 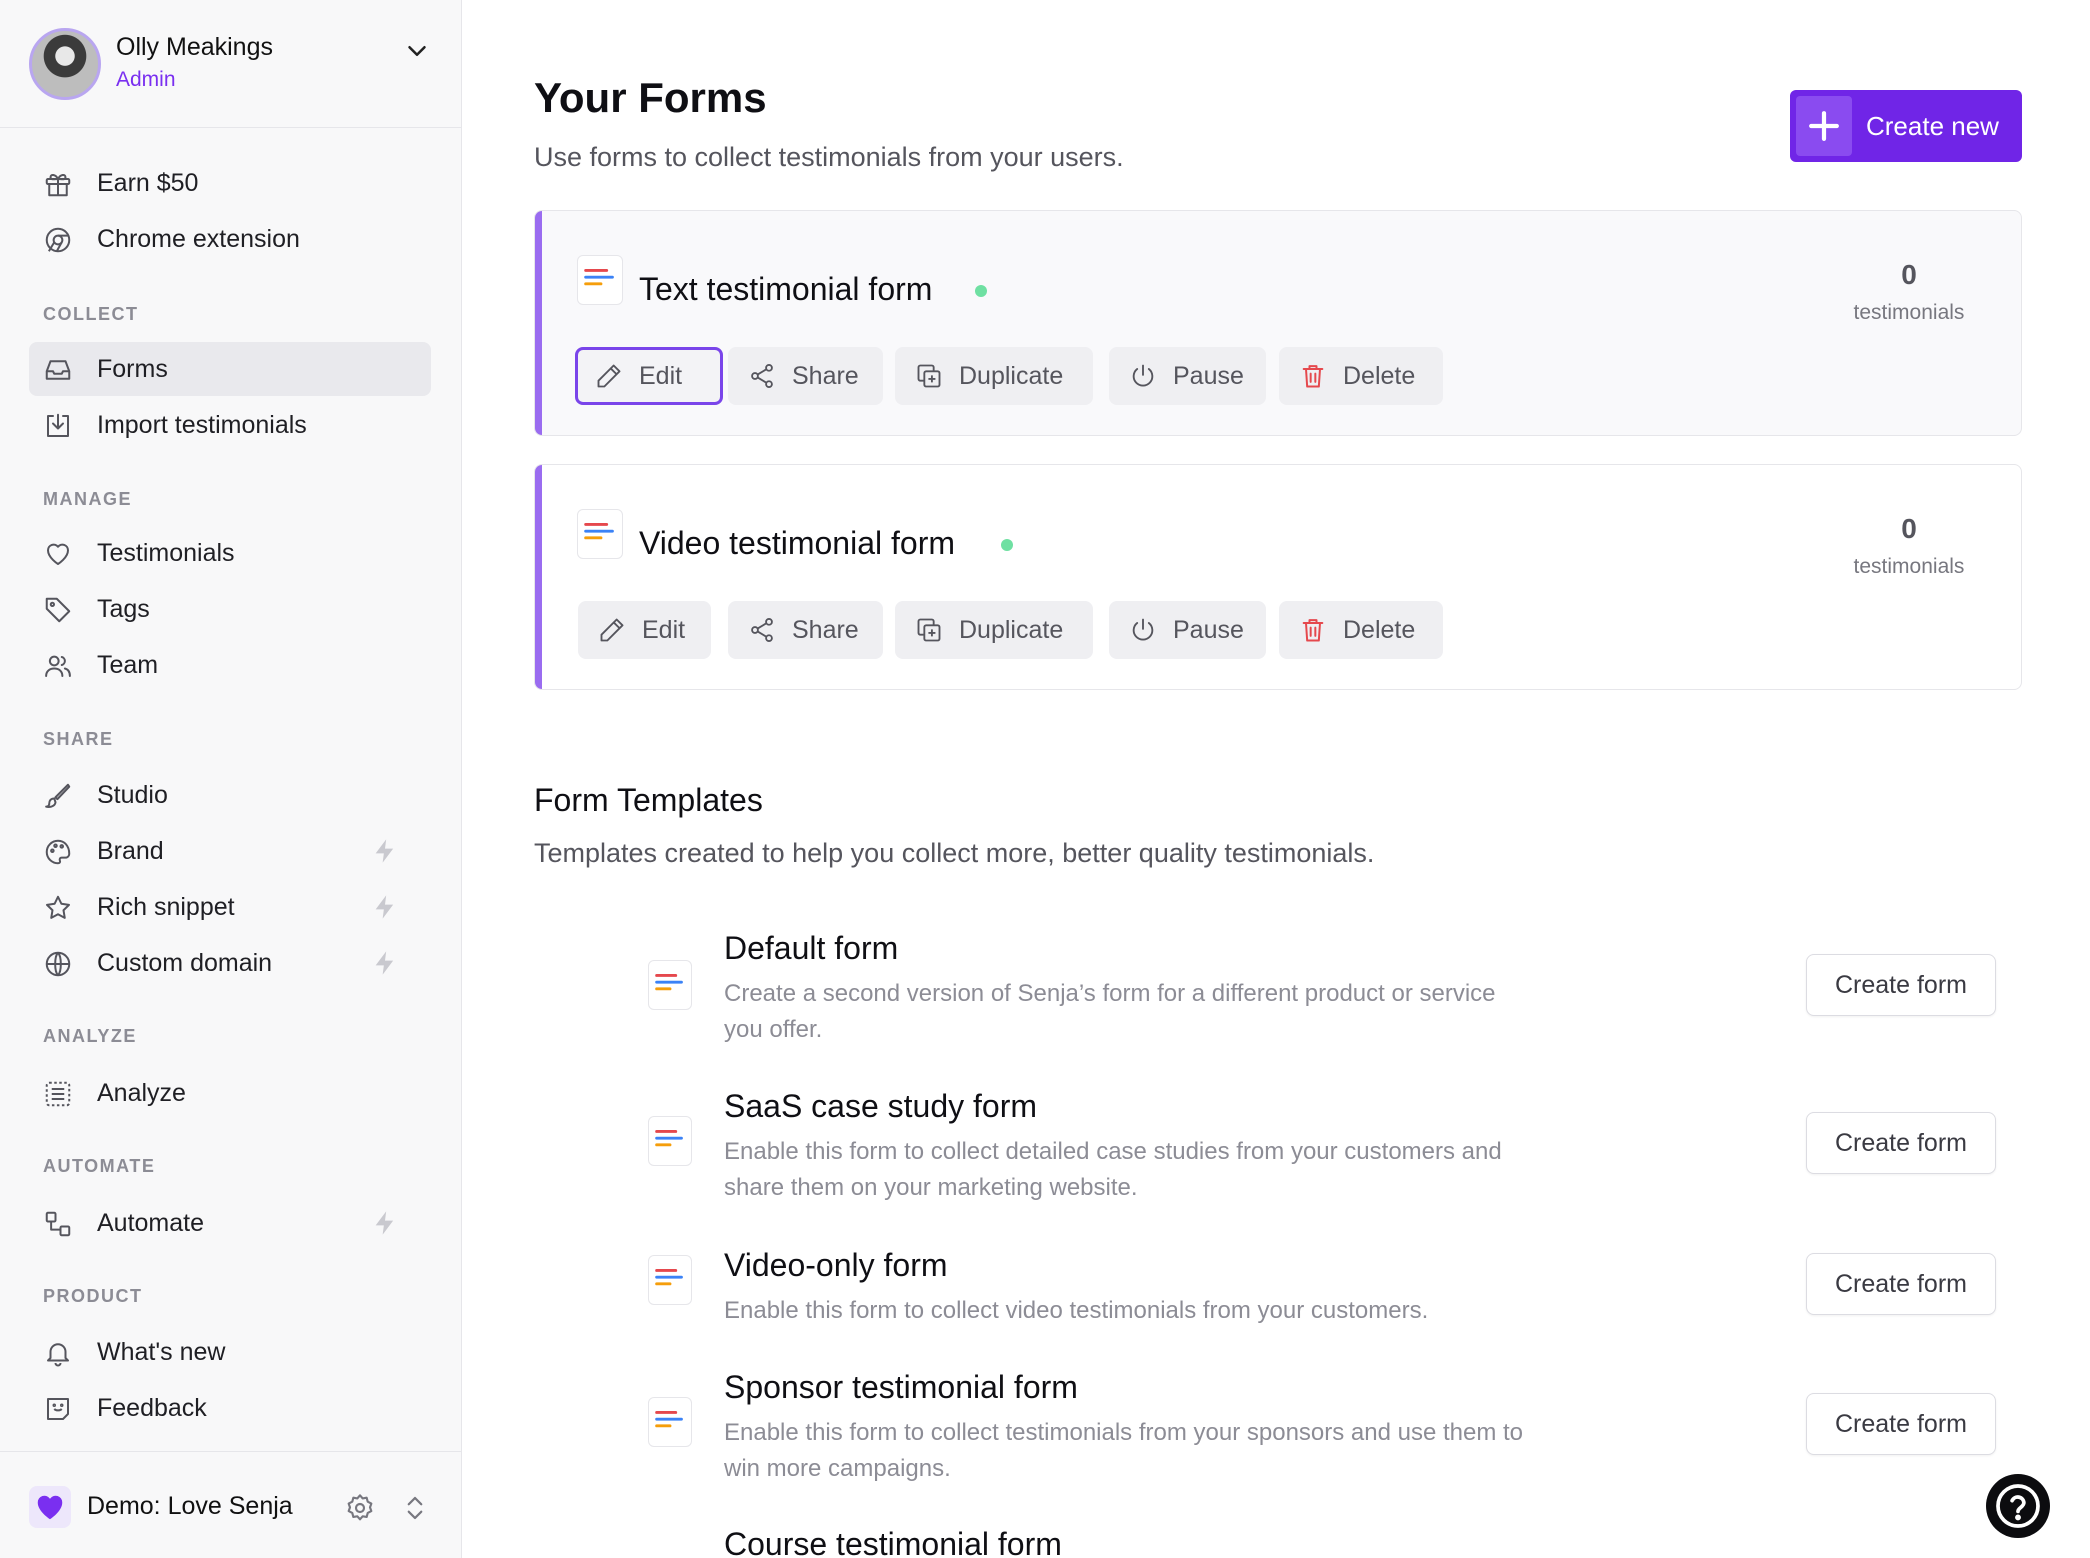 What do you see at coordinates (230, 183) in the screenshot?
I see `sidebar-item-earn: Earn $50` at bounding box center [230, 183].